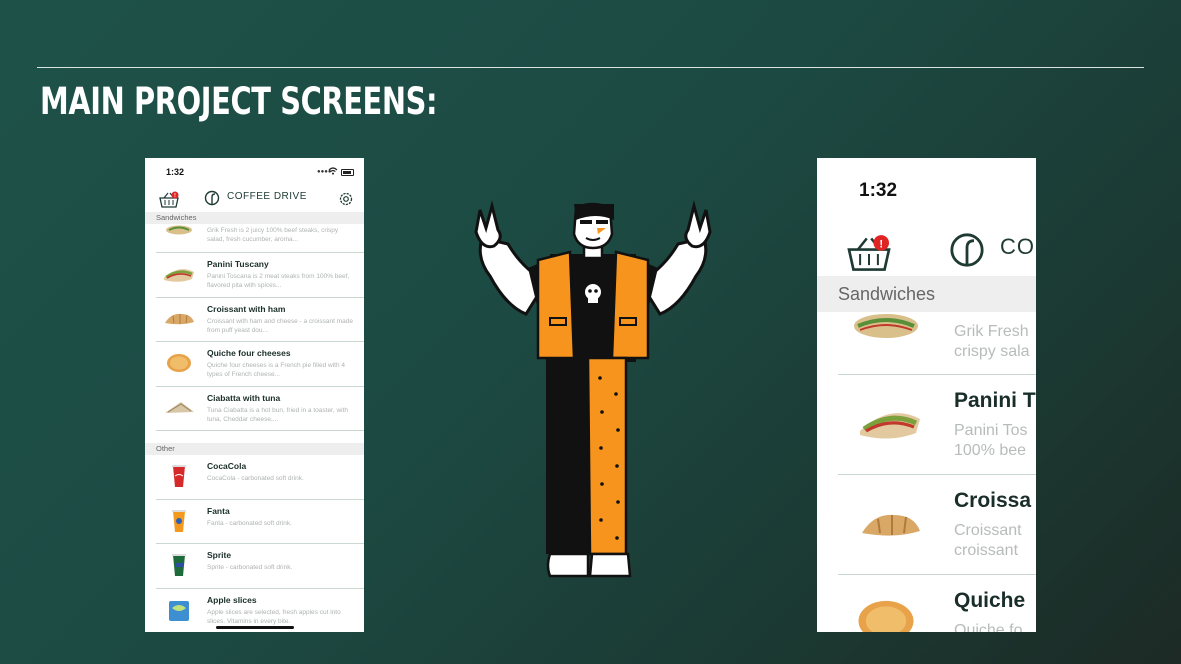 Image resolution: width=1181 pixels, height=664 pixels. Describe the element at coordinates (255, 478) in the screenshot. I see `item-description: CocaCola - carbonated soft drink.` at that location.